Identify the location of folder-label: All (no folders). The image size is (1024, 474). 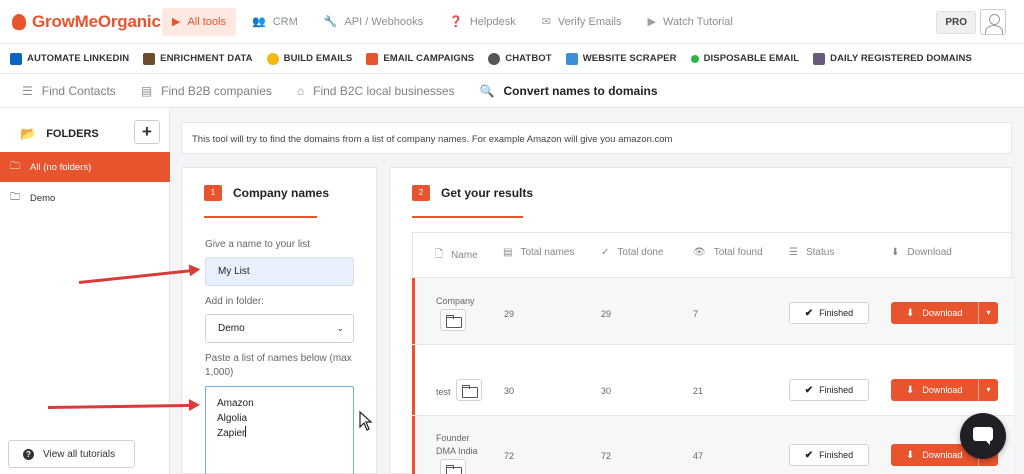
(61, 167).